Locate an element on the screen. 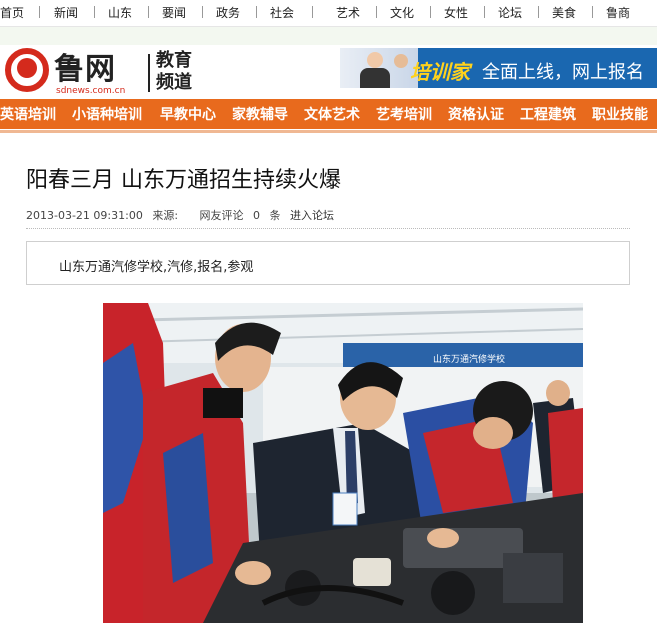 Image resolution: width=657 pixels, height=630 pixels. channel-nav-underline is located at coordinates (328, 131).